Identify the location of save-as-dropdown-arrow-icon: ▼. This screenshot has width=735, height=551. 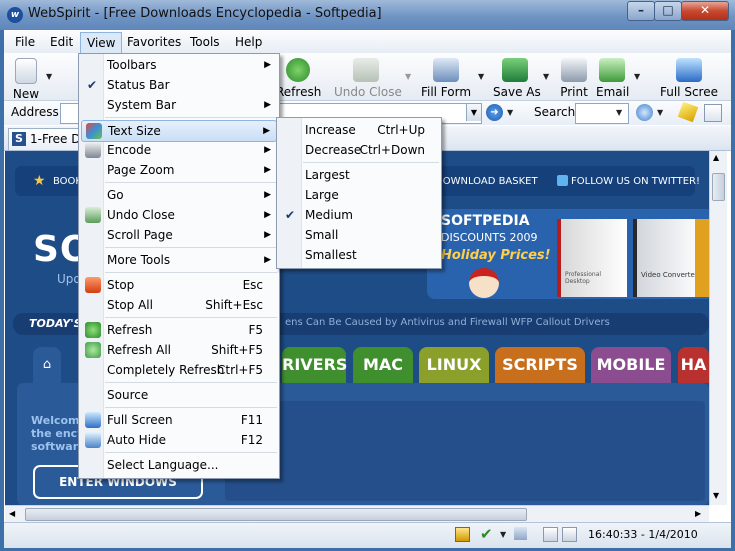
(546, 76).